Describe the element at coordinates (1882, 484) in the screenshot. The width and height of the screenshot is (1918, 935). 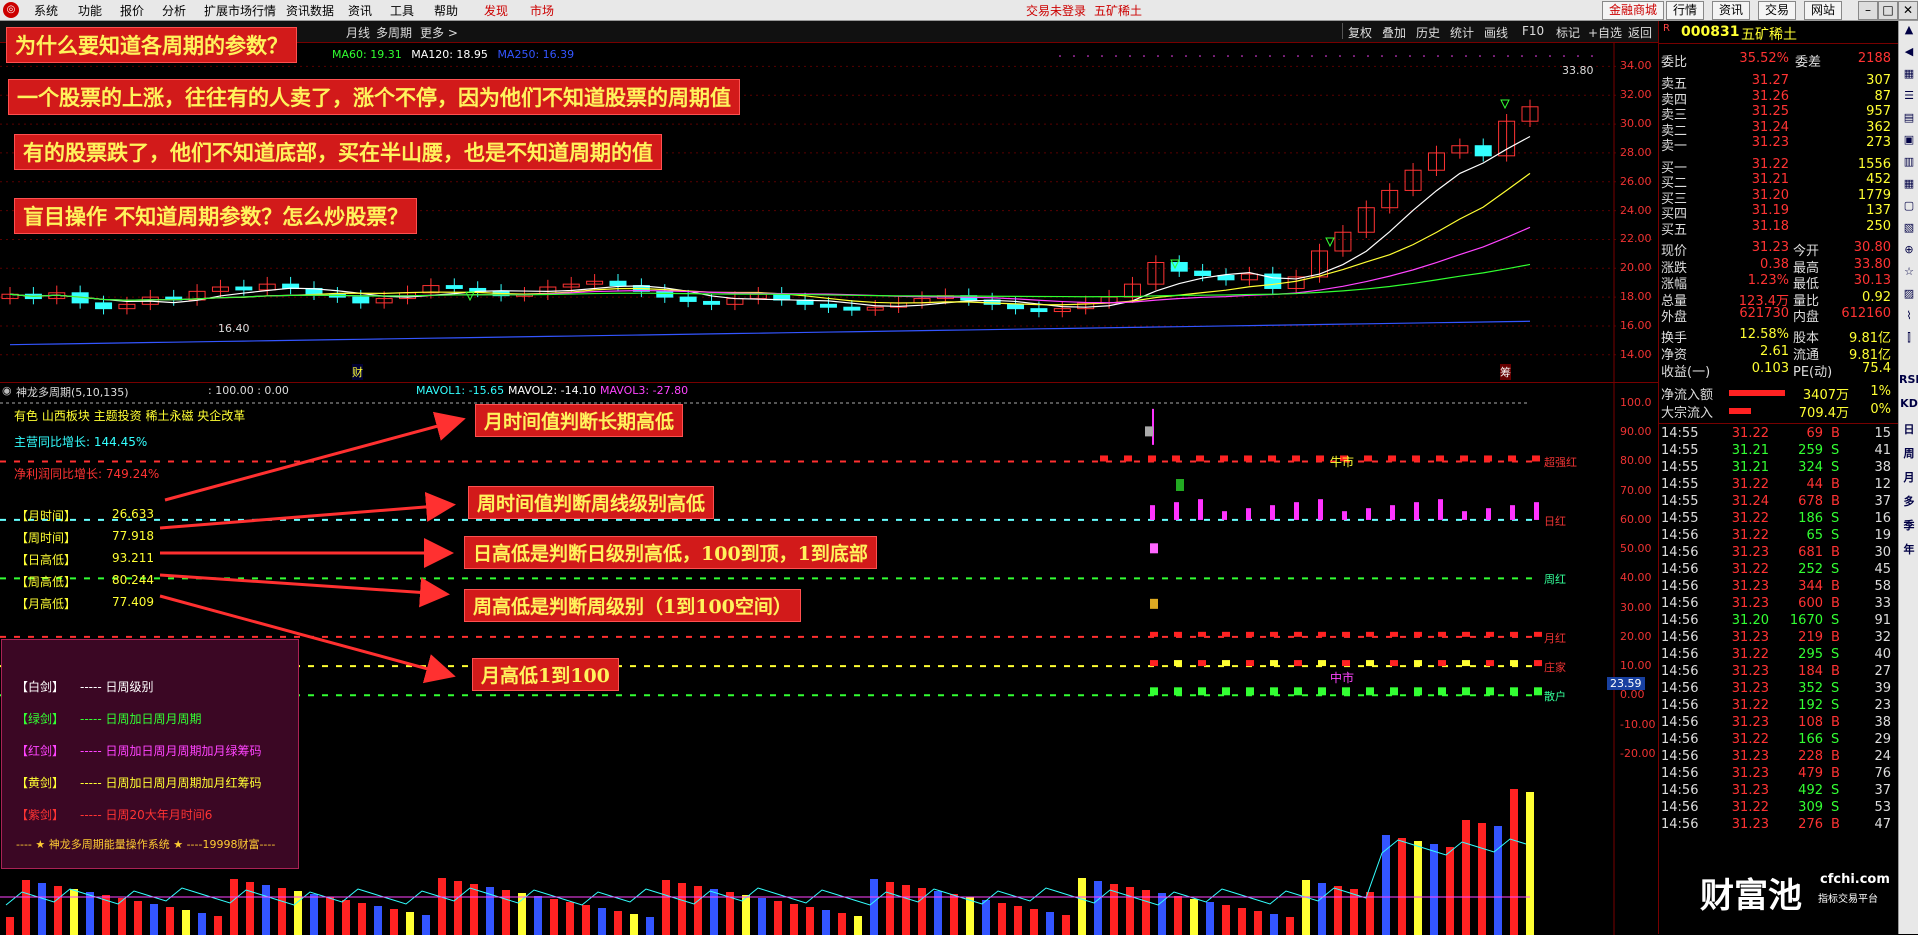
I see `tick-count: 12` at that location.